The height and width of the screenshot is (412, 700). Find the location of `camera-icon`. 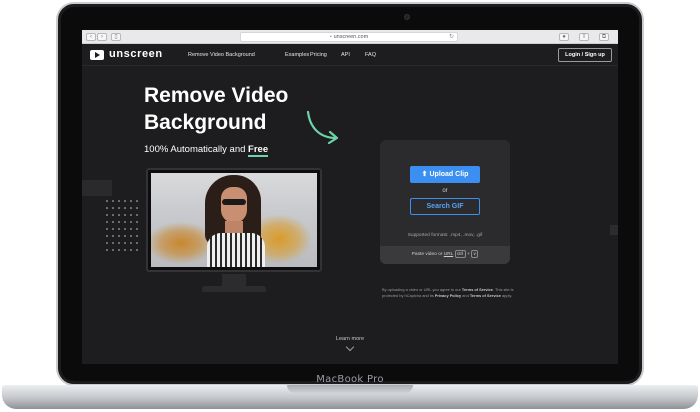

camera-icon is located at coordinates (407, 17).